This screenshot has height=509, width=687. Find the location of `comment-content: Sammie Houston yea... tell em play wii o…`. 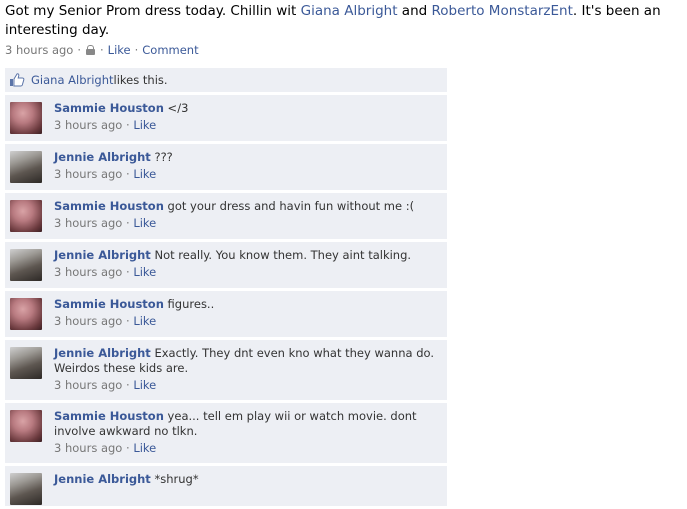

comment-content: Sammie Houston yea... tell em play wii o… is located at coordinates (246, 424).